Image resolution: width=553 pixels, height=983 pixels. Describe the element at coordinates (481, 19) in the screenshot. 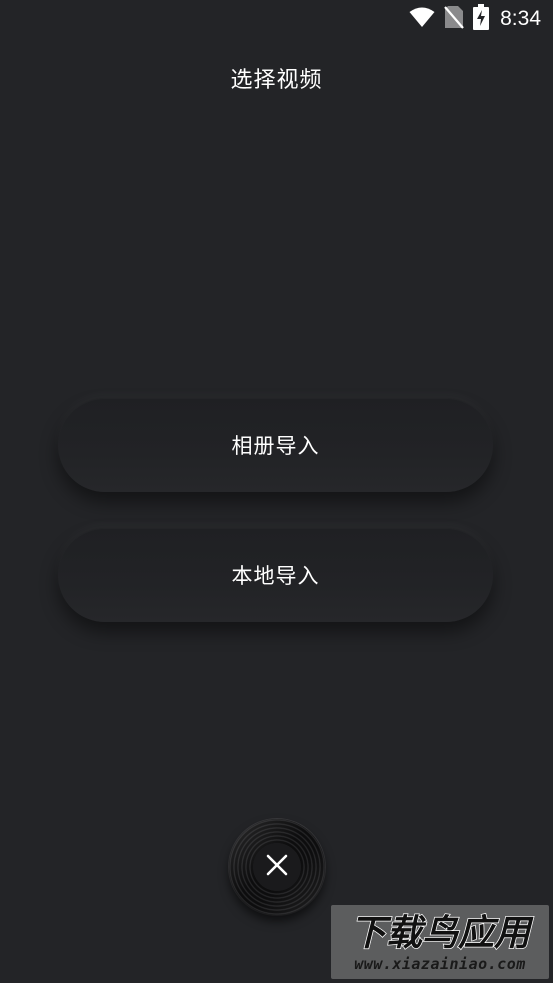

I see `battery-charging-icon` at that location.